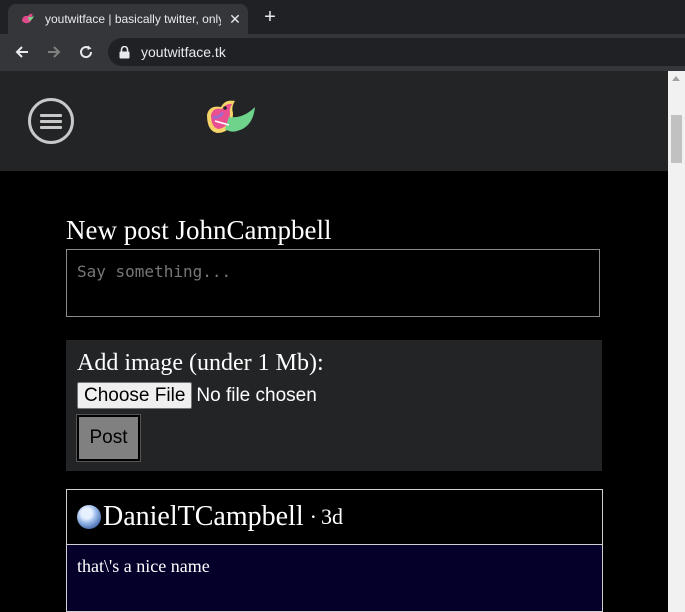 The height and width of the screenshot is (612, 685). What do you see at coordinates (270, 17) in the screenshot?
I see `new-tab-button: +` at bounding box center [270, 17].